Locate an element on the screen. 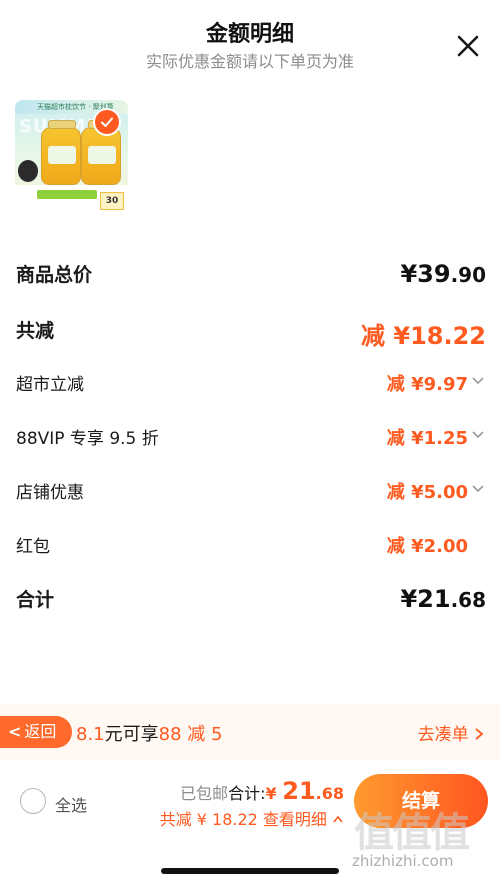 The image size is (500, 885). page-subtitle: 实际优惠金额请以下单页为准 is located at coordinates (249, 61).